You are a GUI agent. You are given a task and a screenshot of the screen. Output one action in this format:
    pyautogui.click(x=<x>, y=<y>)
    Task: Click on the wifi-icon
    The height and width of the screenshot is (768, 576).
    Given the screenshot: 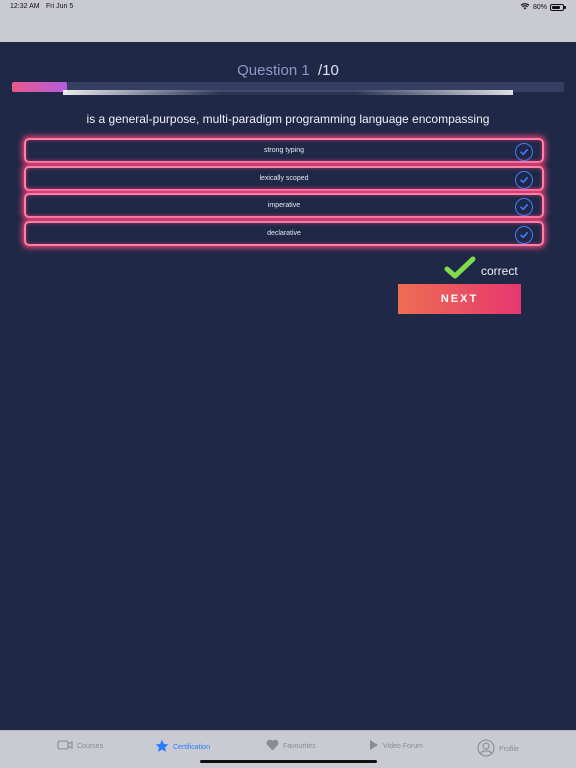 What is the action you would take?
    pyautogui.click(x=525, y=7)
    